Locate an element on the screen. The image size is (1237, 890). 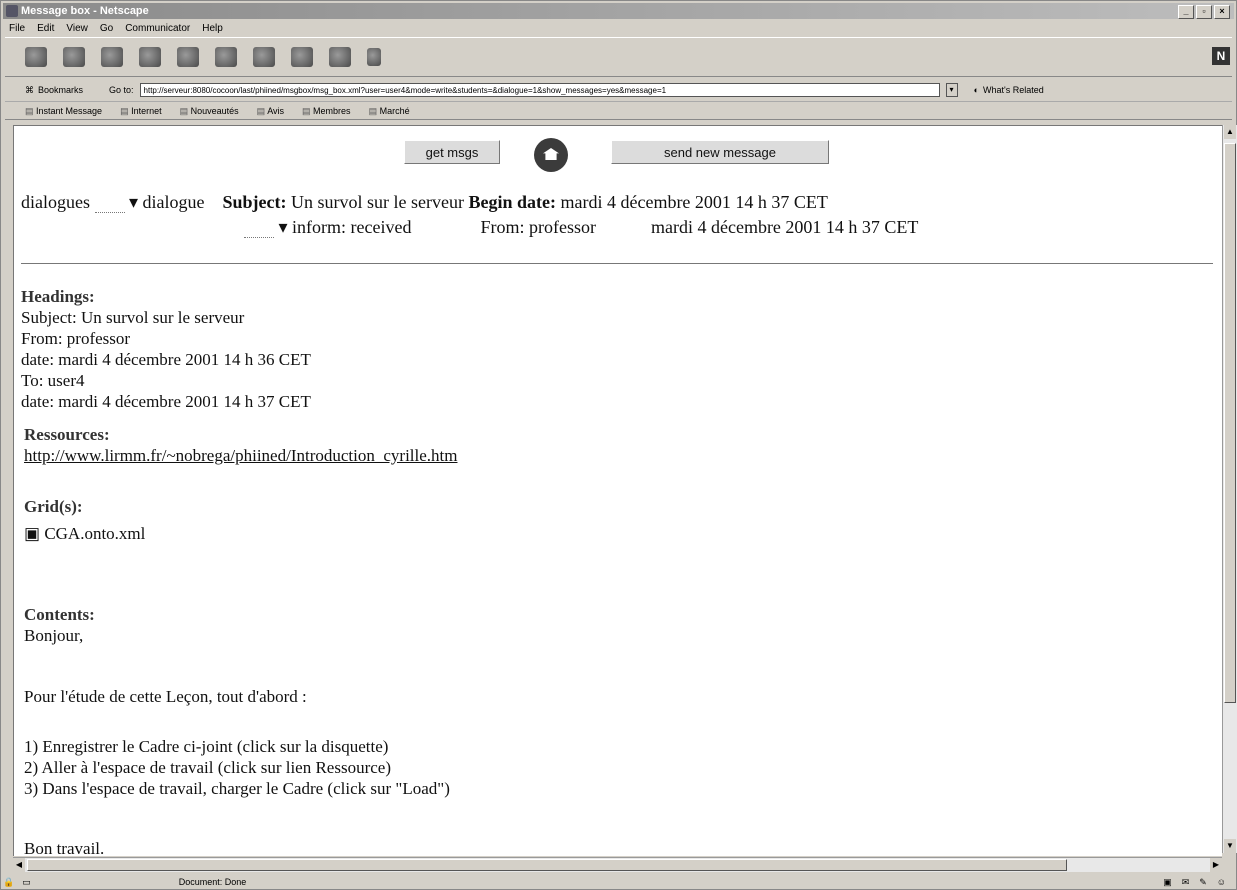
pt-marche: Marché is located at coordinates (389, 111).